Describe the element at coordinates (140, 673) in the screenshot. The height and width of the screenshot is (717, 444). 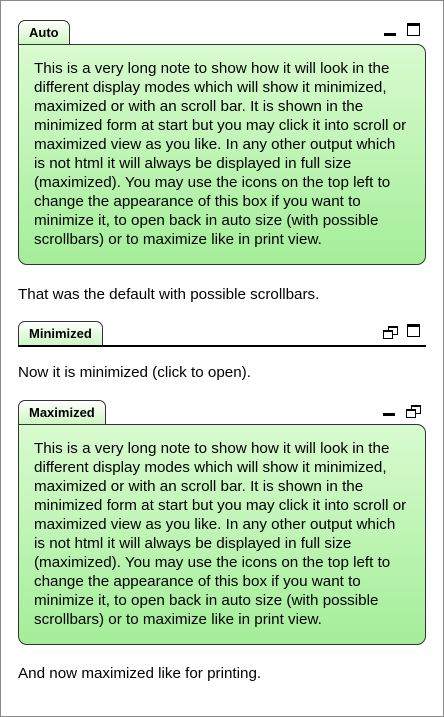
I see `paragraph-after-maximized: And now maximized like for printing.` at that location.